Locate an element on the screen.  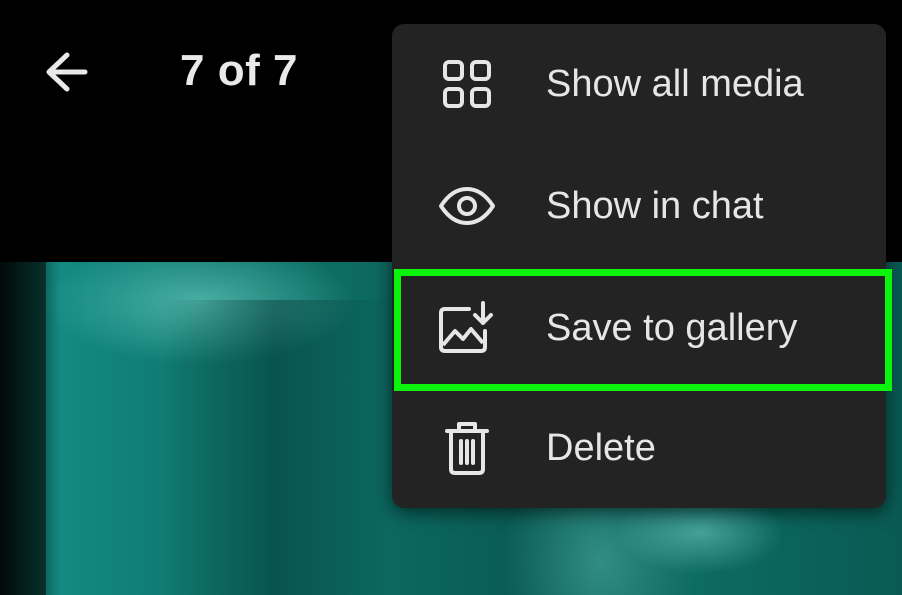
menu-item-show-all-media: Show all media is located at coordinates (639, 84).